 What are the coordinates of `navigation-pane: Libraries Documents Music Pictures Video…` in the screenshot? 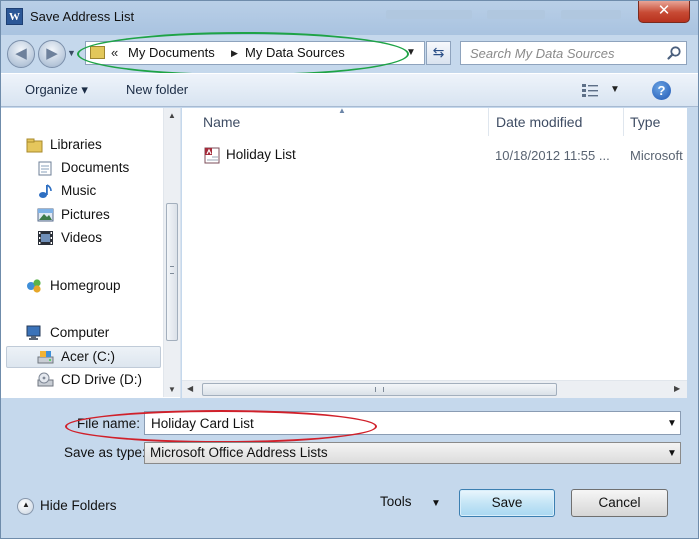 It's located at (91, 253).